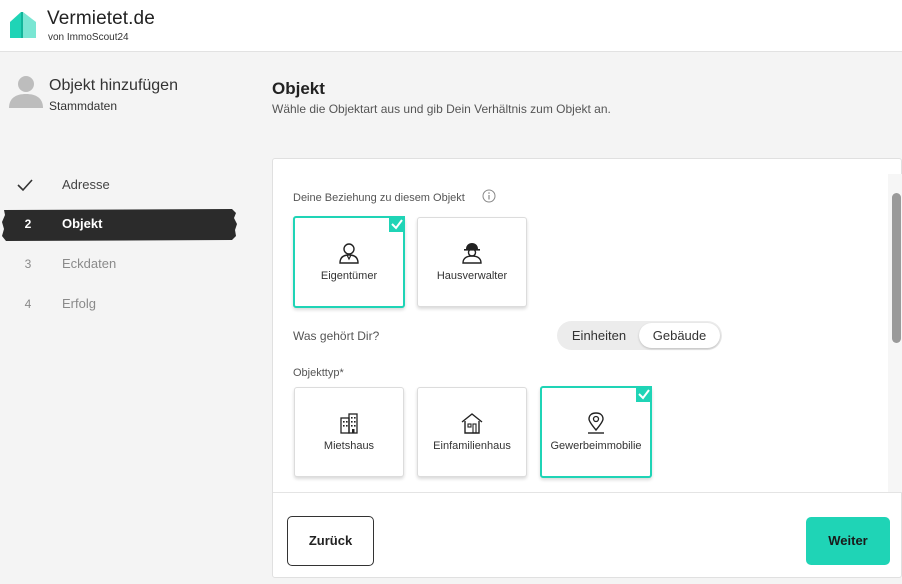 The width and height of the screenshot is (902, 584). I want to click on brand-title: Vermietet.de, so click(101, 18).